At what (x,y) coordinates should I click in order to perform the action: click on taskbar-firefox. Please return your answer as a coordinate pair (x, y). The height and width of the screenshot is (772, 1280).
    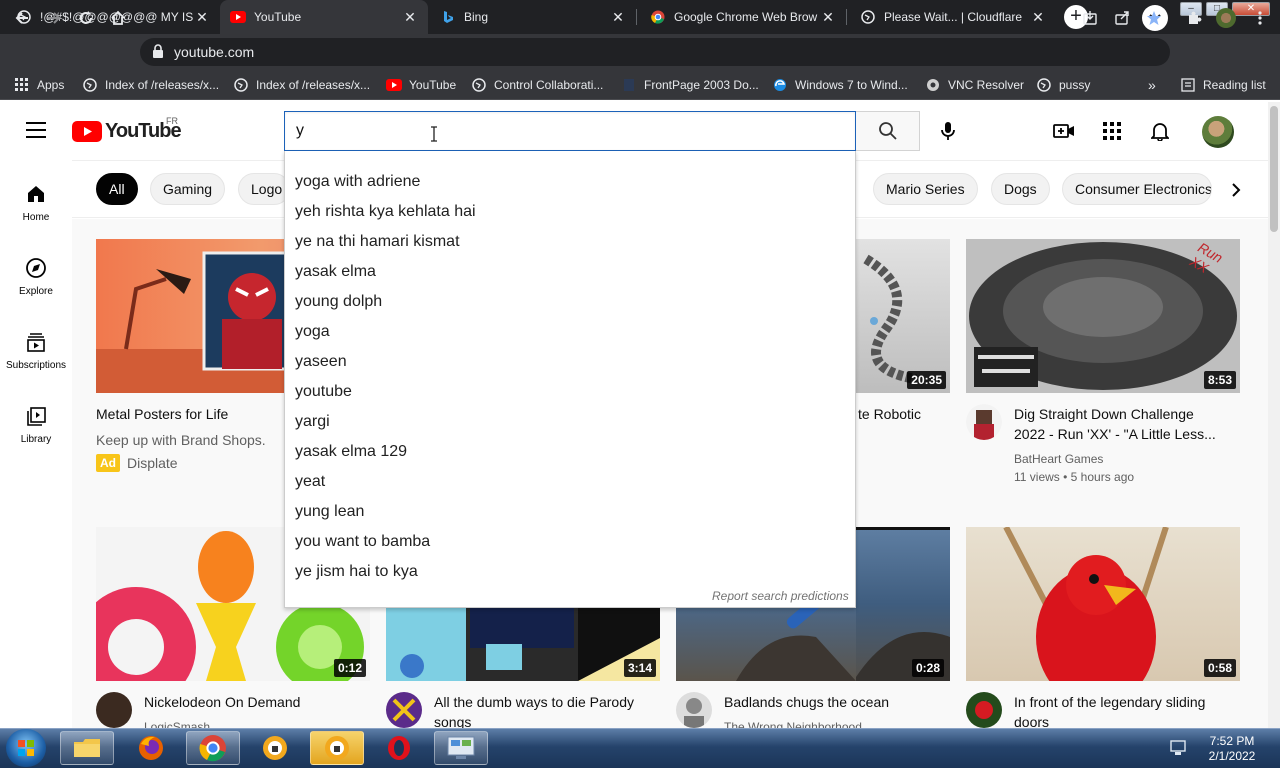
    Looking at the image, I should click on (151, 748).